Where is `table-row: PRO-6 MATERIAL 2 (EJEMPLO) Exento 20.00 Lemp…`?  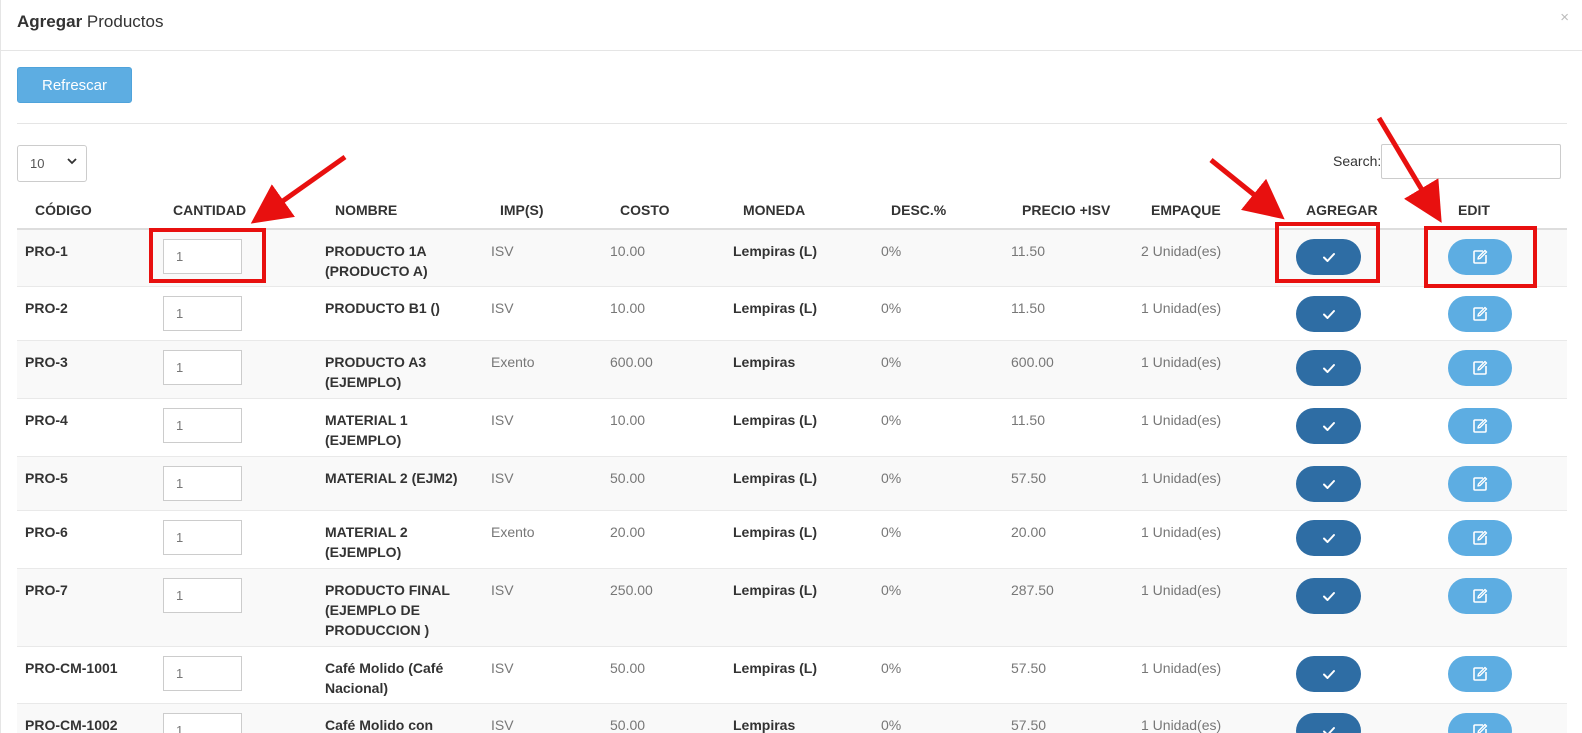 table-row: PRO-6 MATERIAL 2 (EJEMPLO) Exento 20.00 Lemp… is located at coordinates (792, 540).